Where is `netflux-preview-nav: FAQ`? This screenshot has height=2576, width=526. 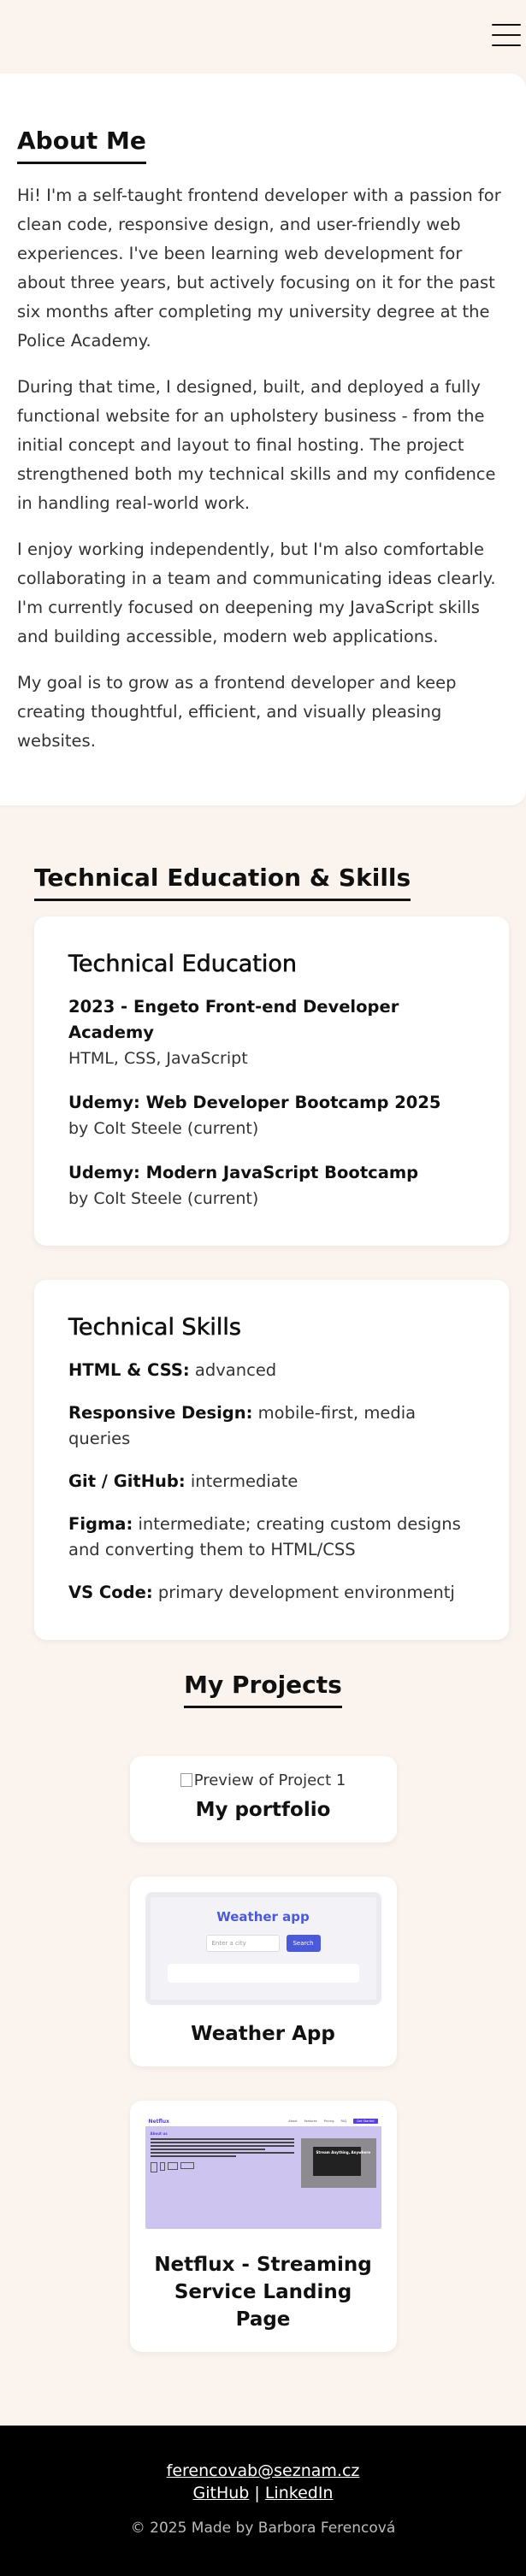 netflux-preview-nav: FAQ is located at coordinates (343, 2121).